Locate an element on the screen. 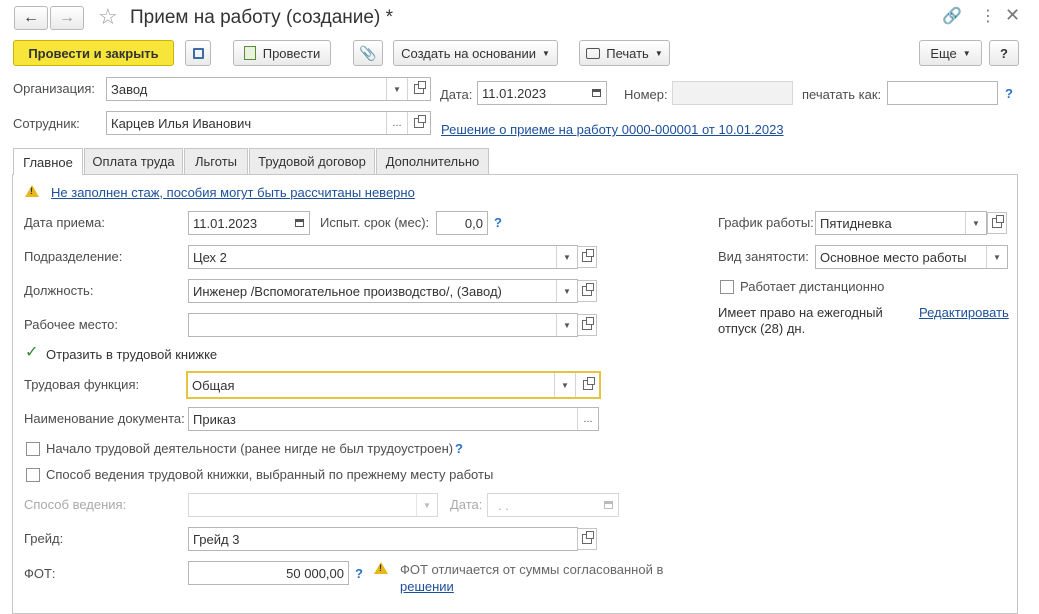 Image resolution: width=1039 pixels, height=614 pixels. book-method-prev-checkbox is located at coordinates (33, 475).